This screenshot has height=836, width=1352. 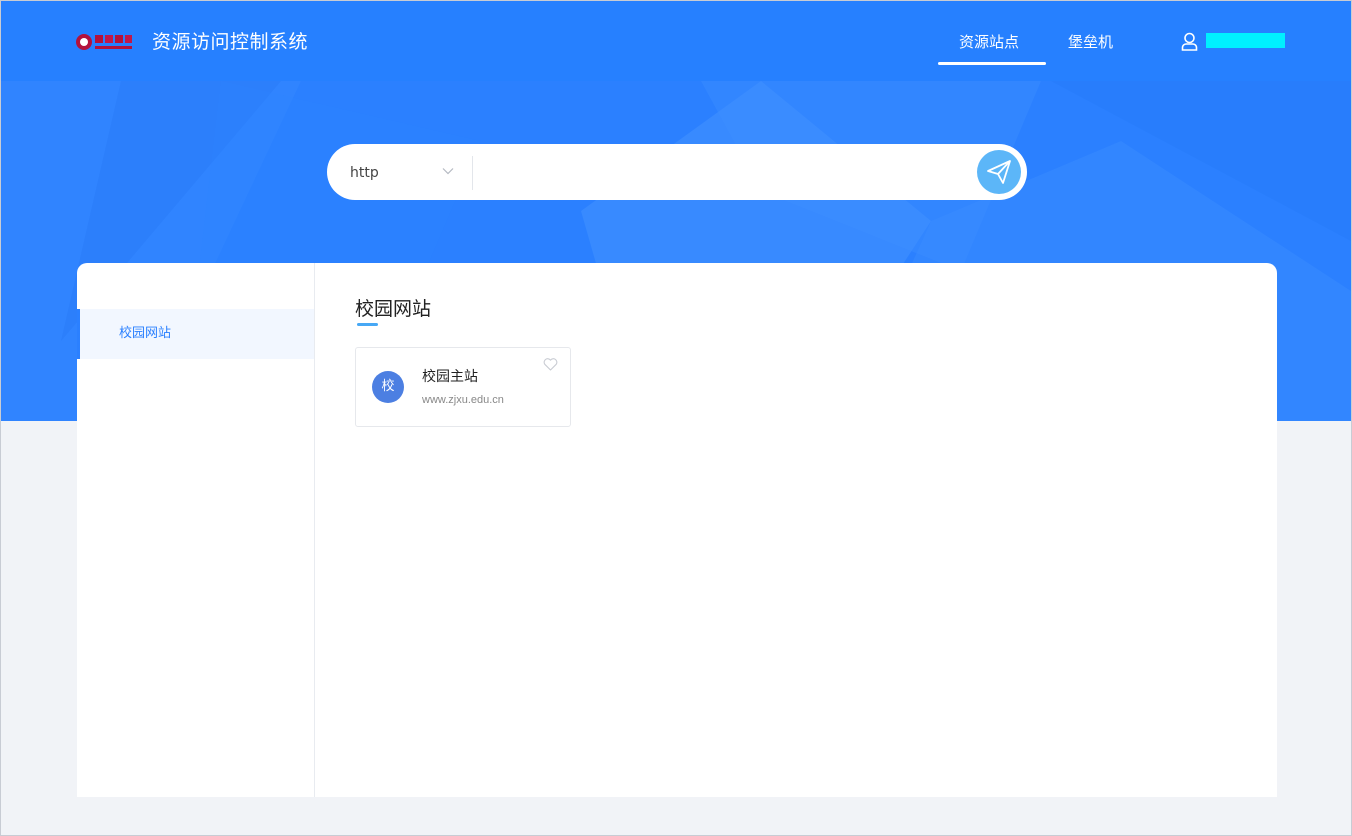 What do you see at coordinates (1090, 44) in the screenshot?
I see `nav-bastion-host: 堡垒机` at bounding box center [1090, 44].